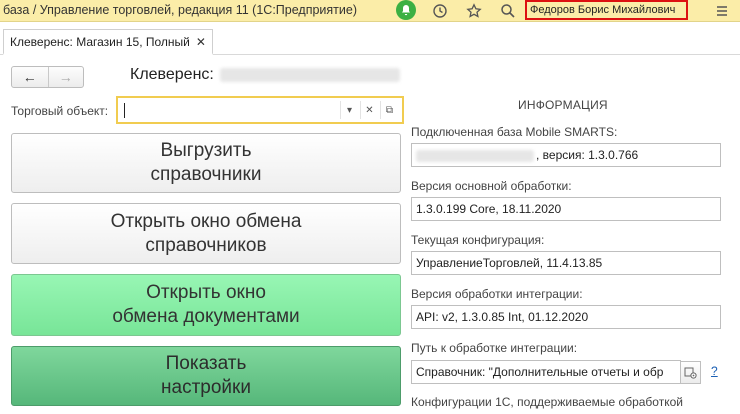 The height and width of the screenshot is (414, 740). Describe the element at coordinates (491, 186) in the screenshot. I see `base-version-label: Версия основной обработки:` at that location.